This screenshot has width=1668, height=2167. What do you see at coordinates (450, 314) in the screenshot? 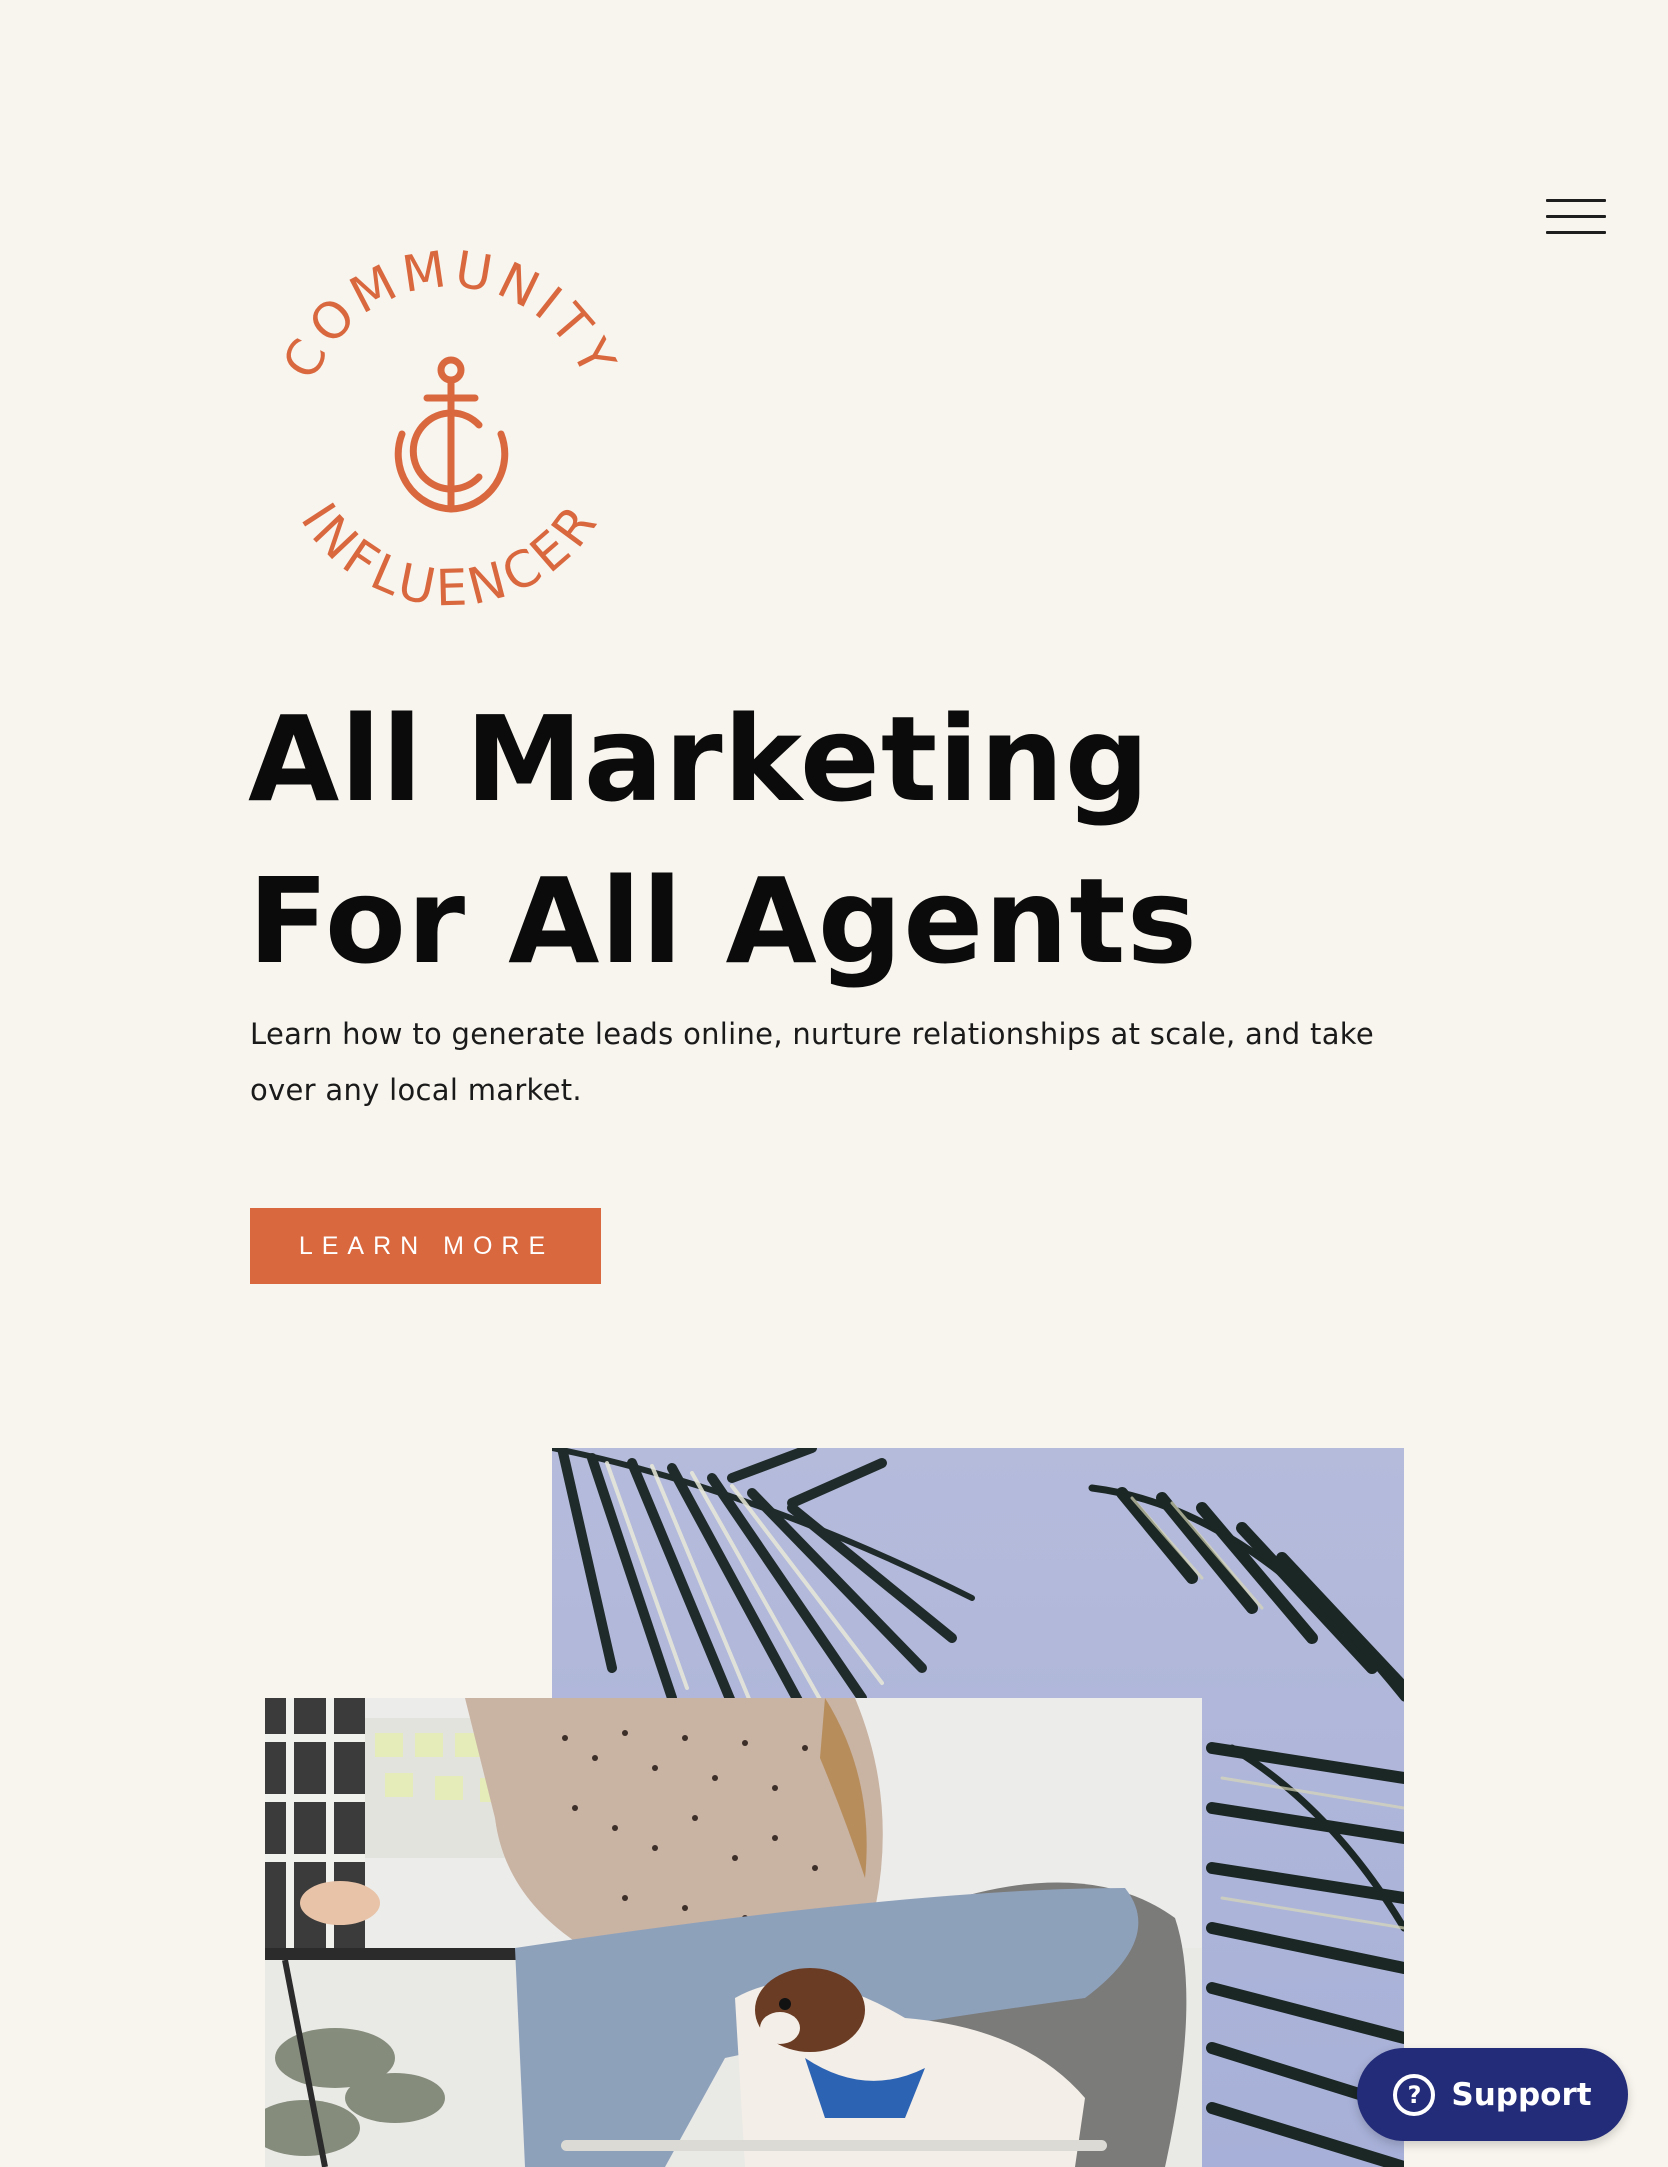
I see `logo-text-top: COMMUNITY` at bounding box center [450, 314].